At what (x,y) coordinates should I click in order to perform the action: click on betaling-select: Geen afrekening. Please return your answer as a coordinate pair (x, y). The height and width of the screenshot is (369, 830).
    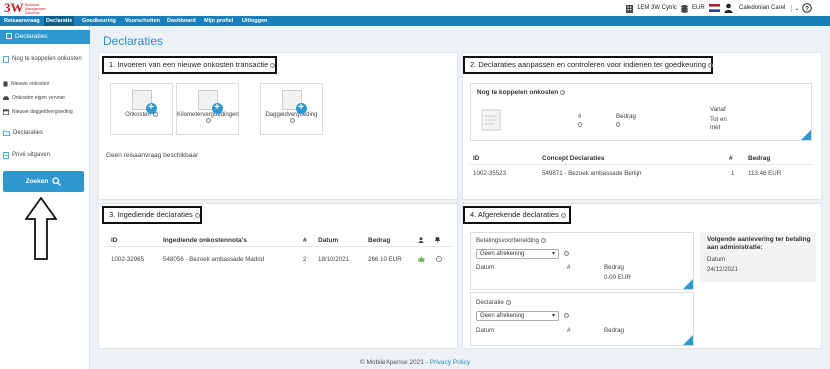
    Looking at the image, I should click on (517, 254).